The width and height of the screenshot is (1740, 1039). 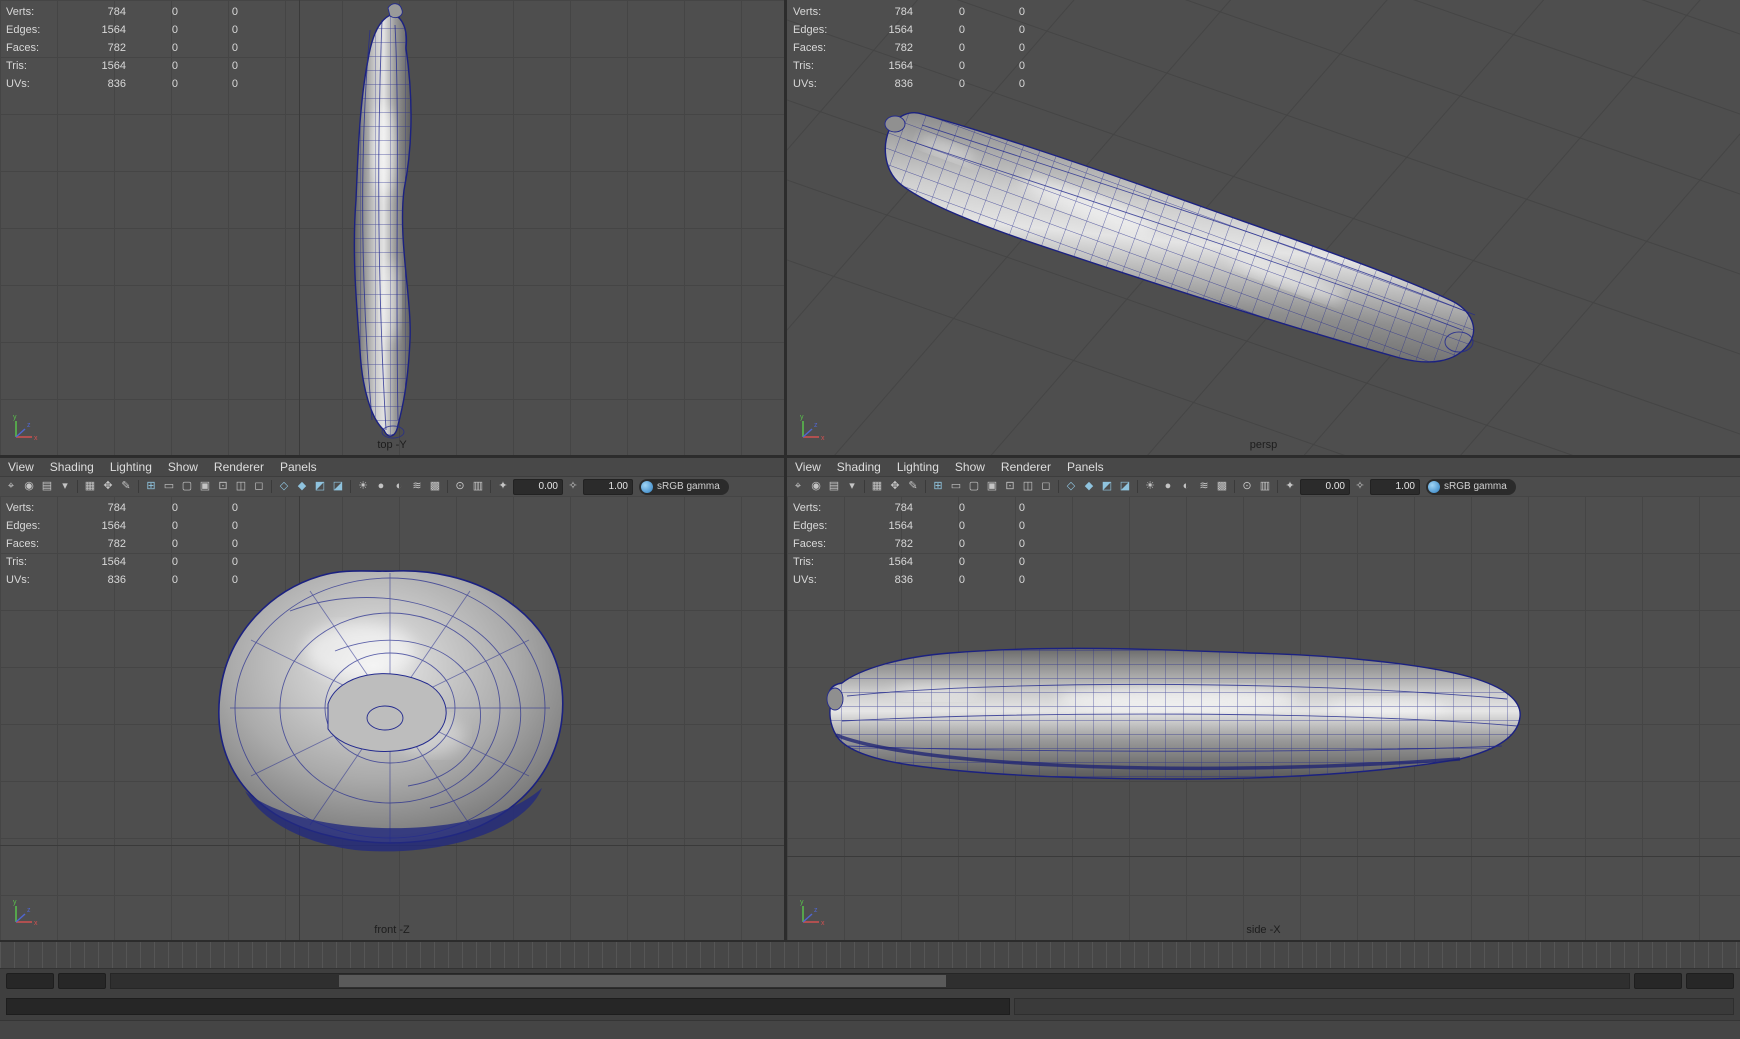 I want to click on viewport-camera-label: side -X, so click(x=1263, y=930).